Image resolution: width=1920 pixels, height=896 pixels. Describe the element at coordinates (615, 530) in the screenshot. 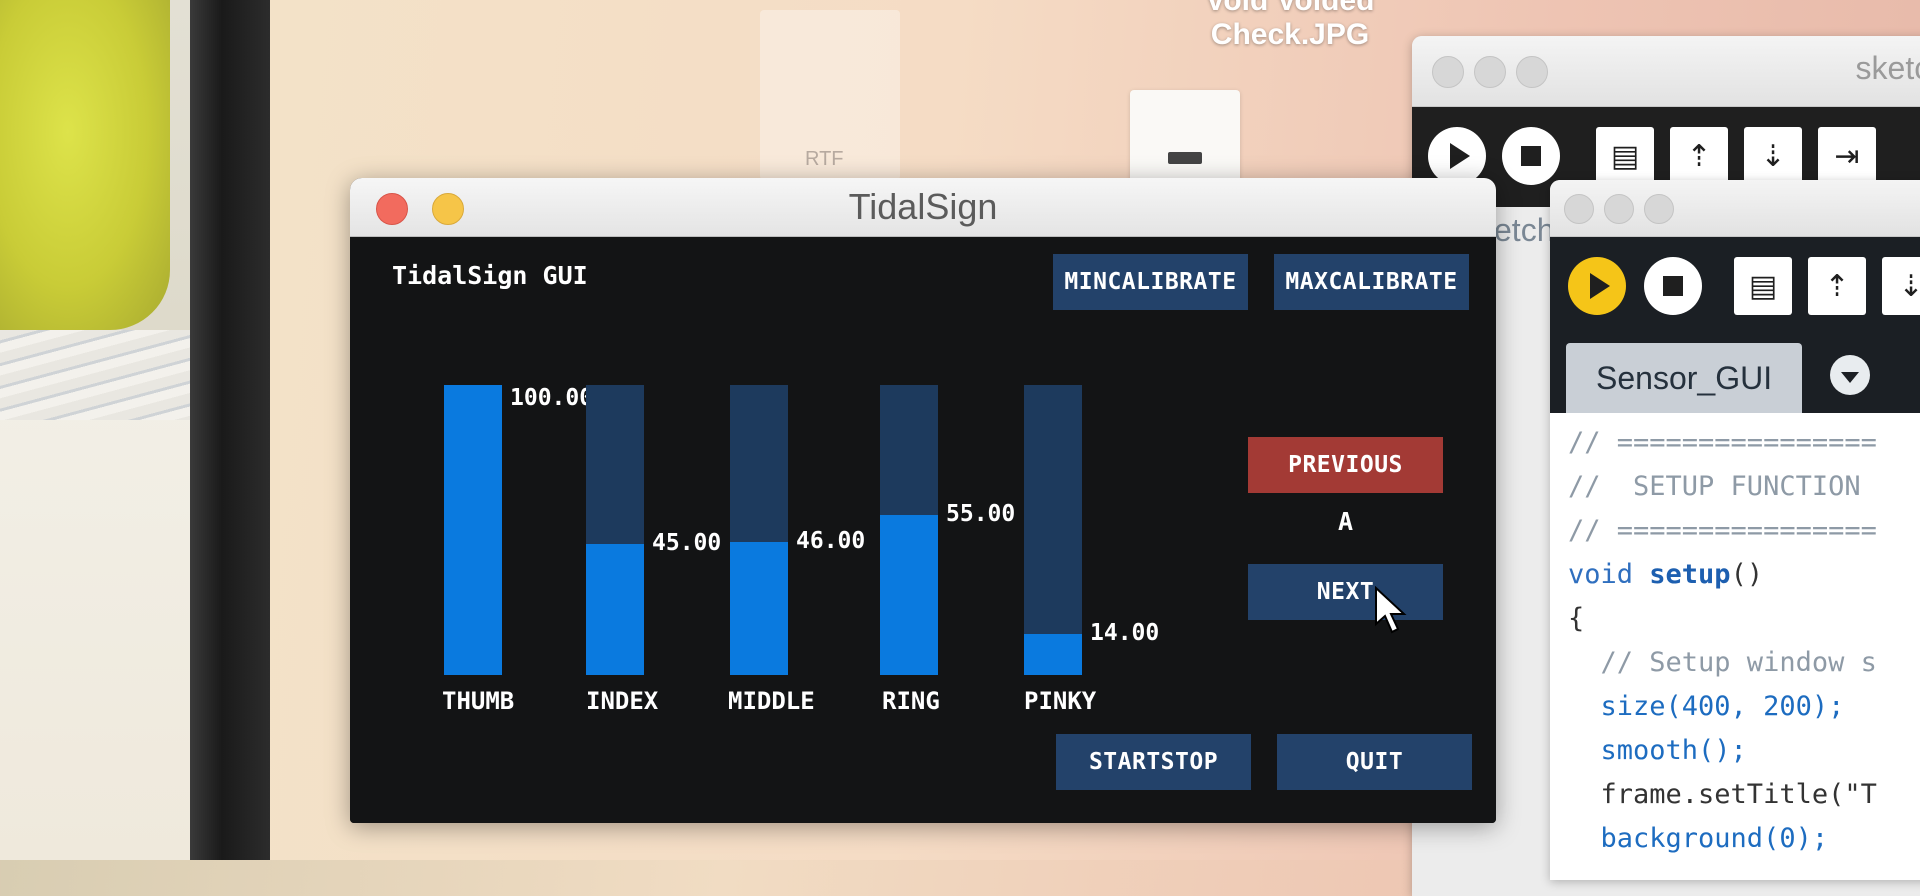

I see `slider-index` at that location.